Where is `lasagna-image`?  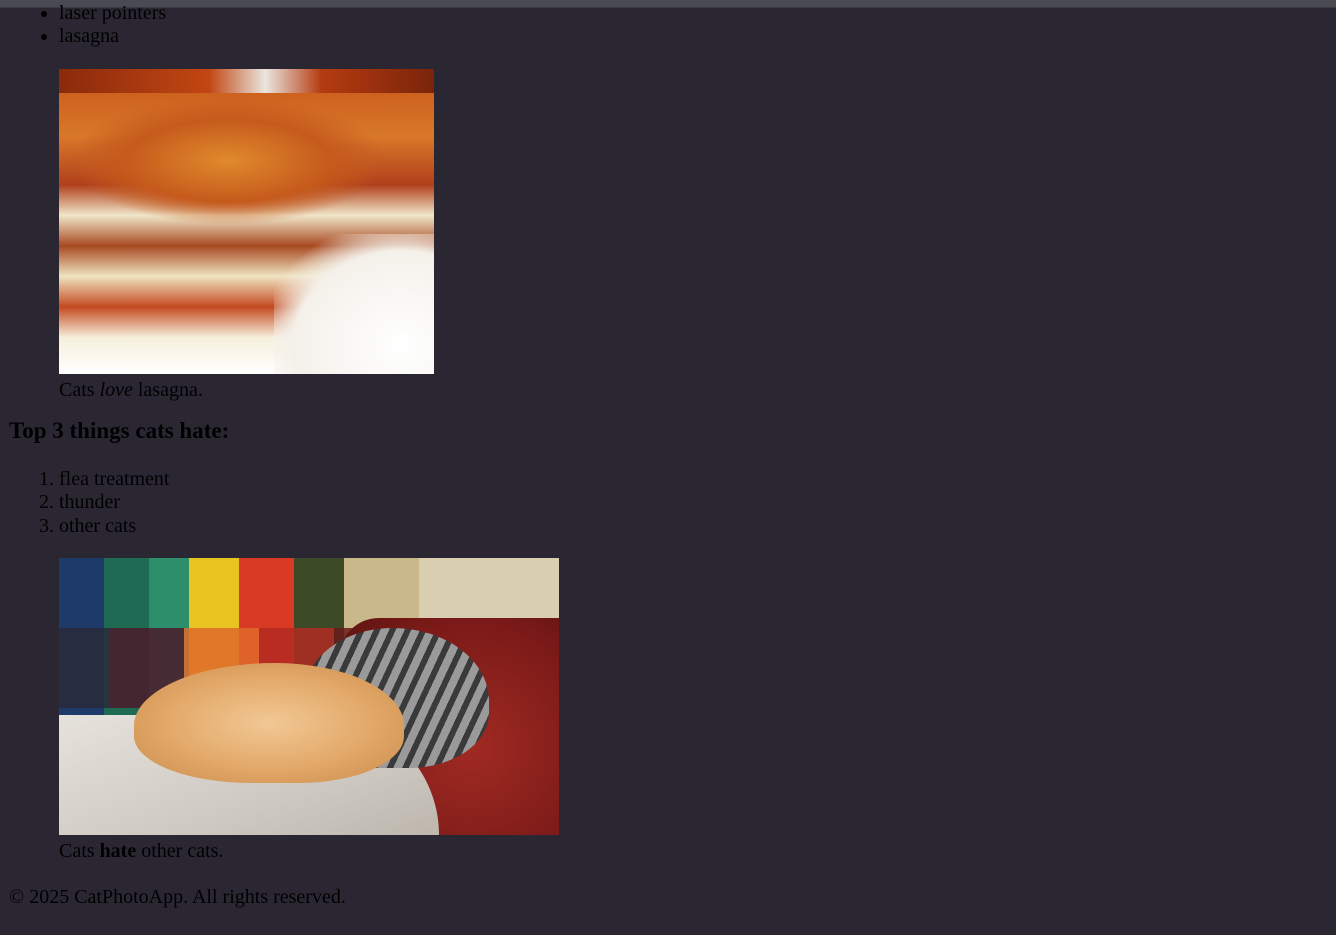
lasagna-image is located at coordinates (246, 221).